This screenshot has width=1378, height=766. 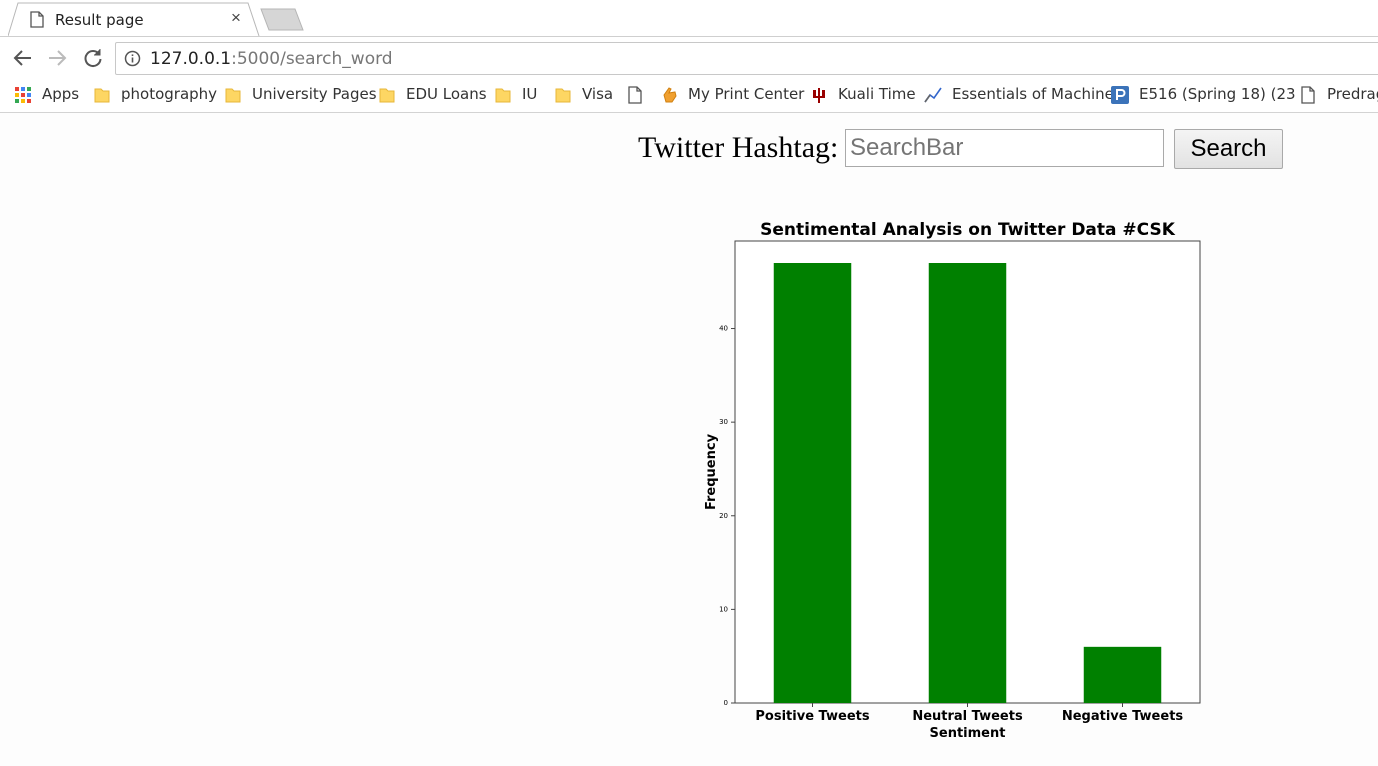 I want to click on bookmark-label: Kuali Time, so click(x=877, y=94).